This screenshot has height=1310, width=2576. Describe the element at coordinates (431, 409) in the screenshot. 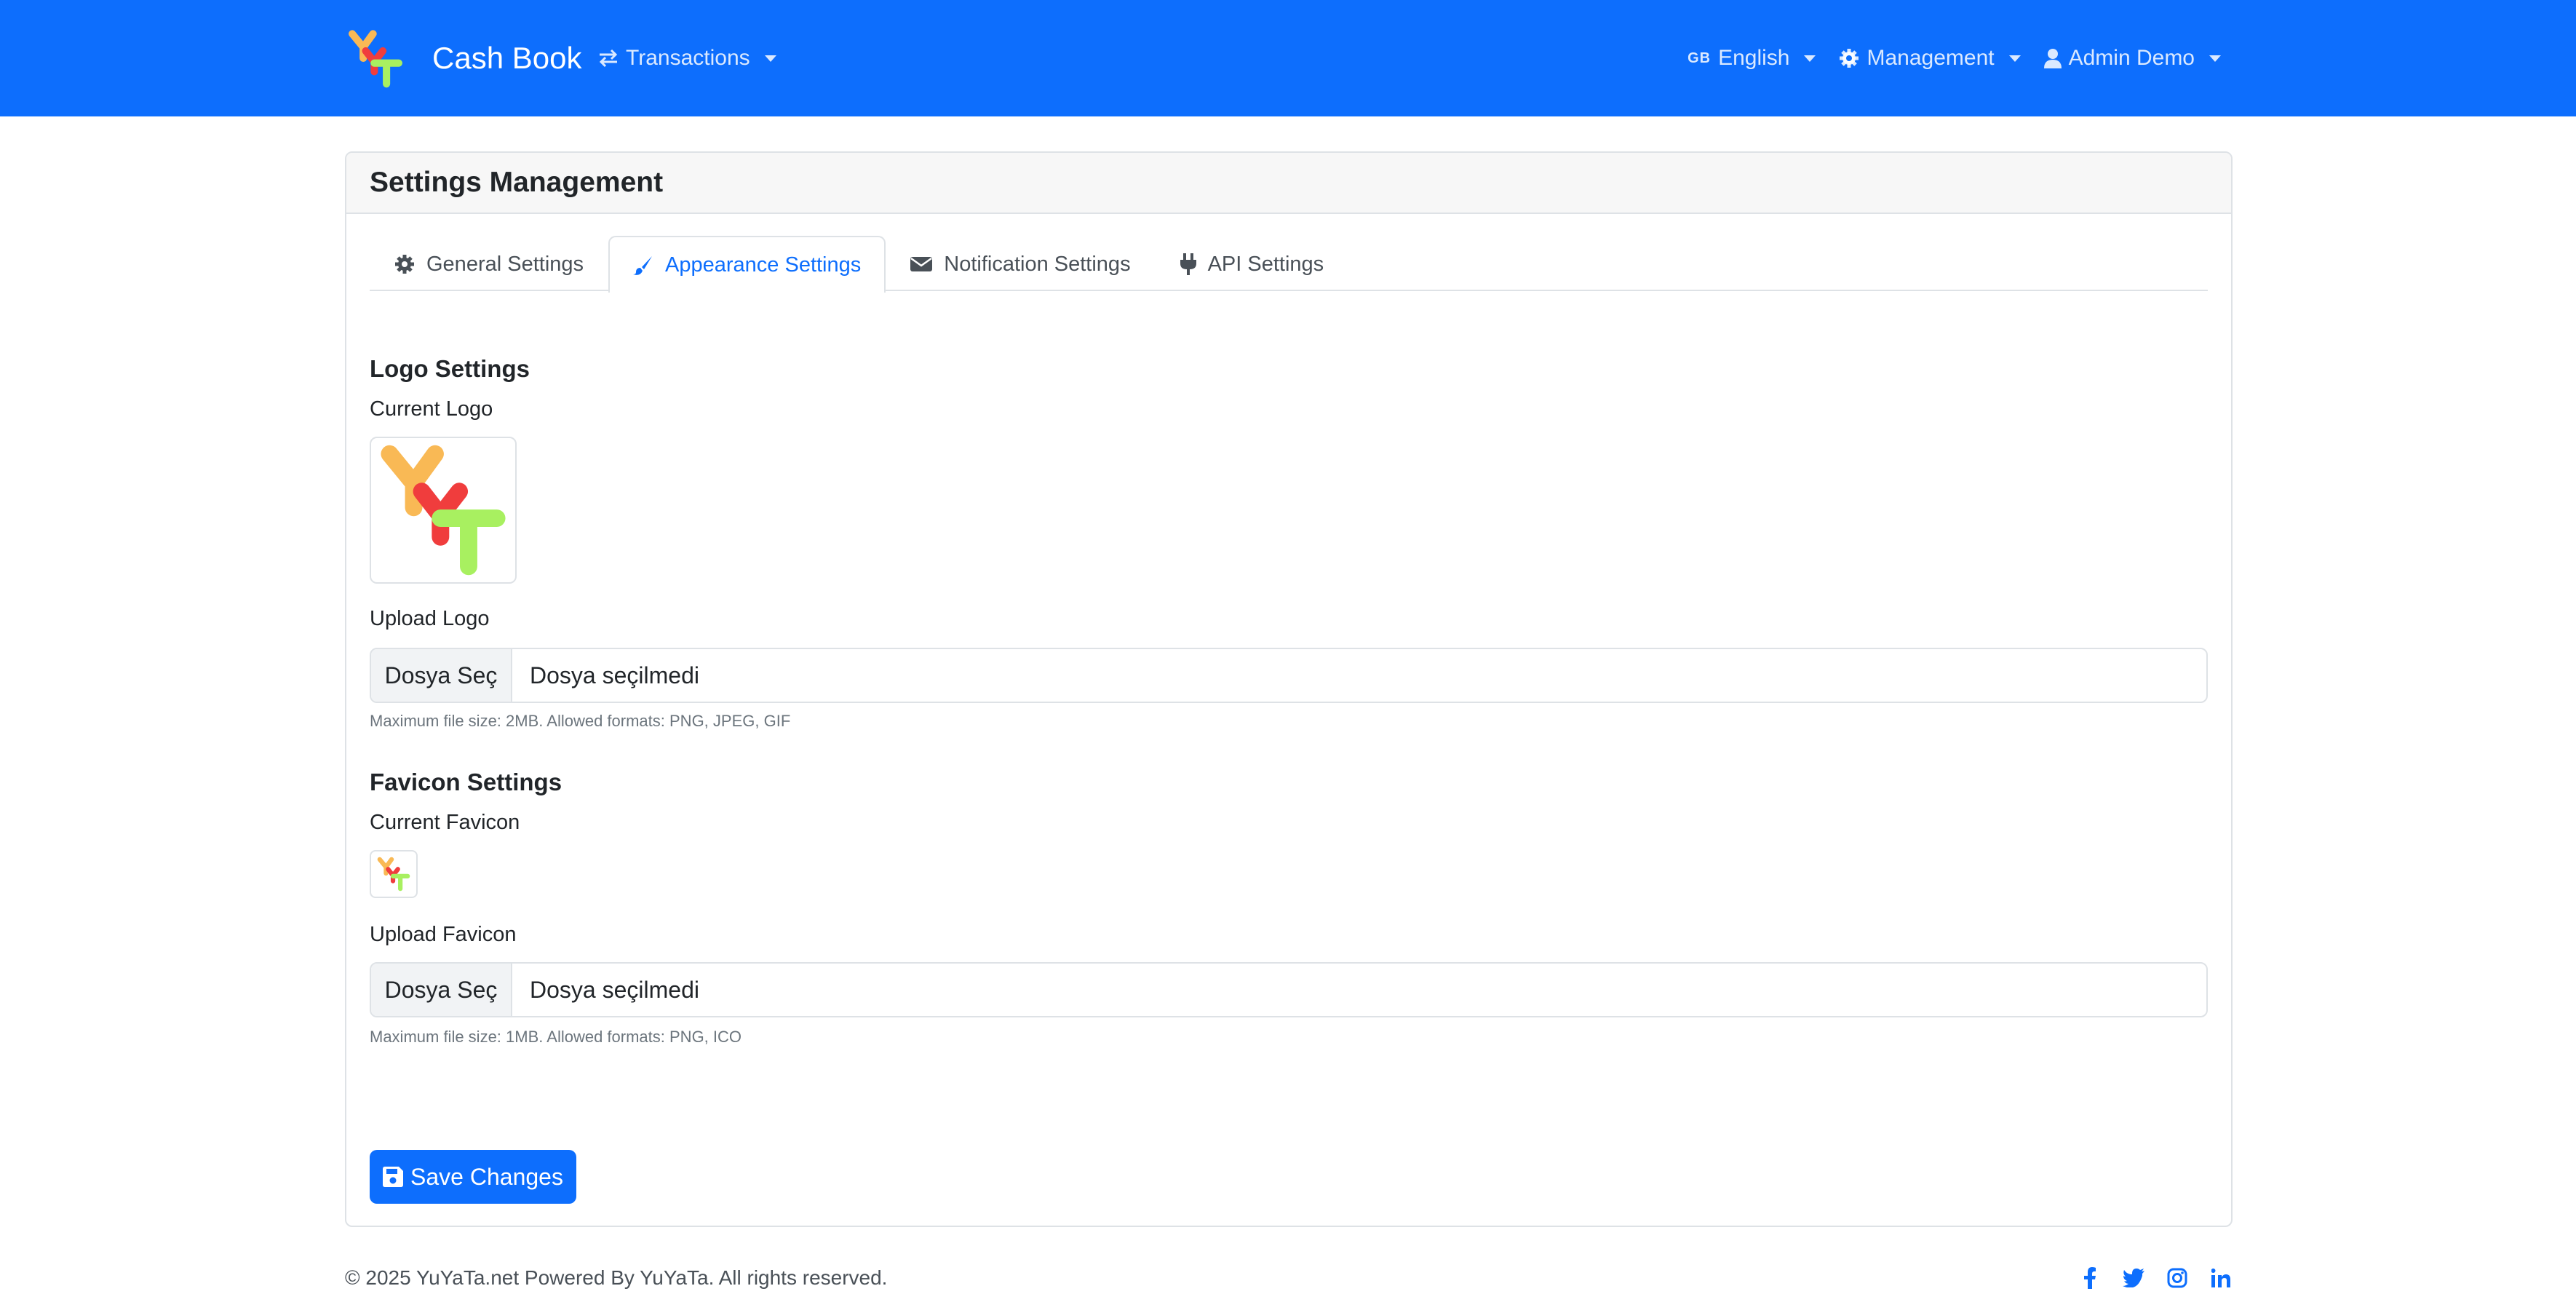

I see `current-logo-label: Current Logo` at that location.